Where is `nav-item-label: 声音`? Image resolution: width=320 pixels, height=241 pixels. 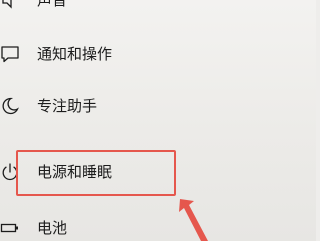 nav-item-label: 声音 is located at coordinates (52, 4).